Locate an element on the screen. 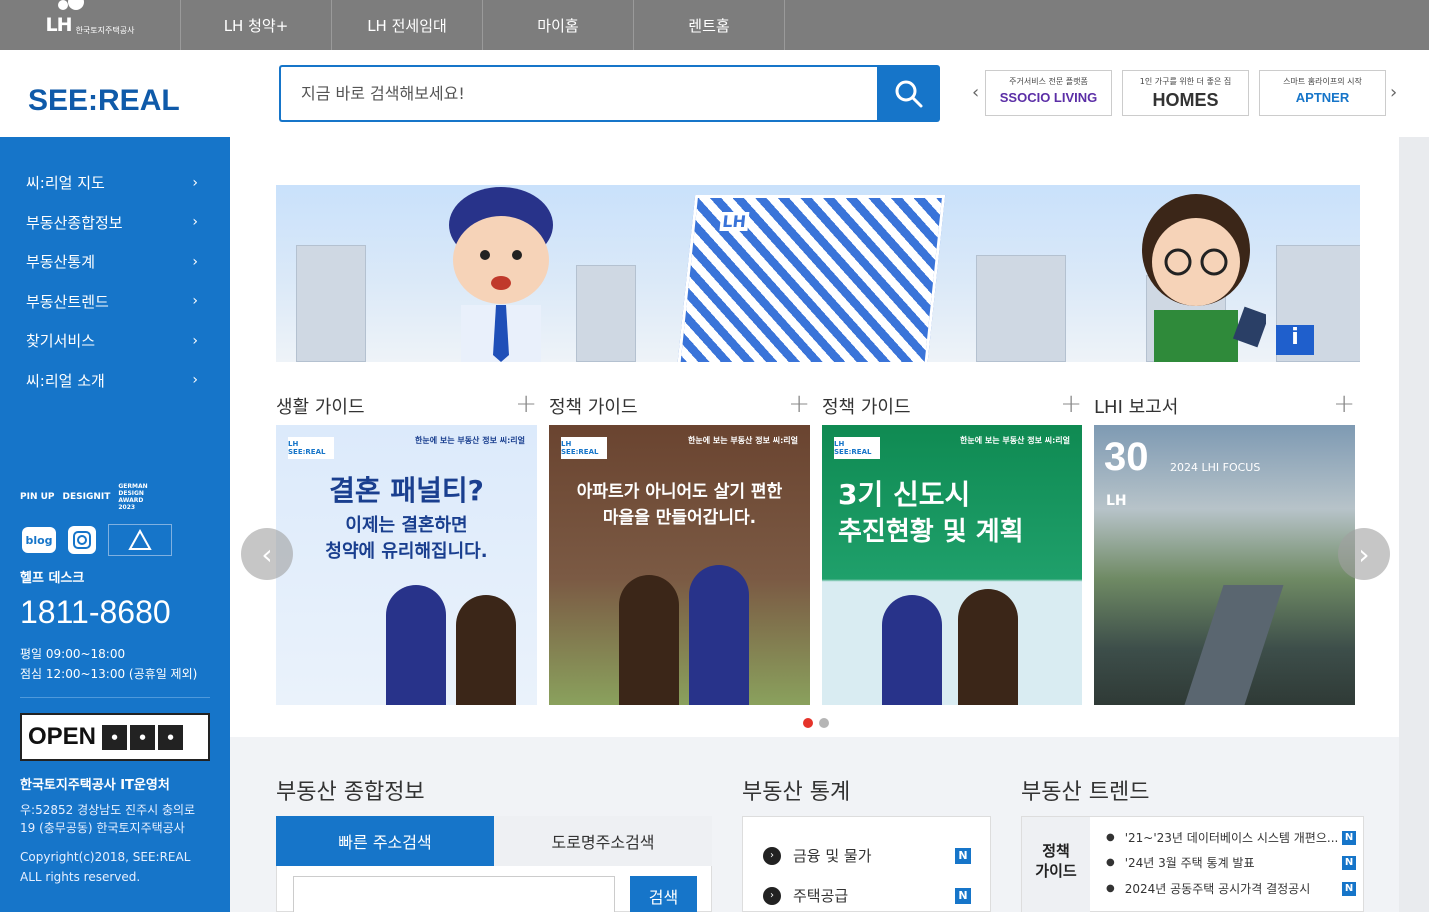  guide-title: LHI 보고서 is located at coordinates (1136, 407).